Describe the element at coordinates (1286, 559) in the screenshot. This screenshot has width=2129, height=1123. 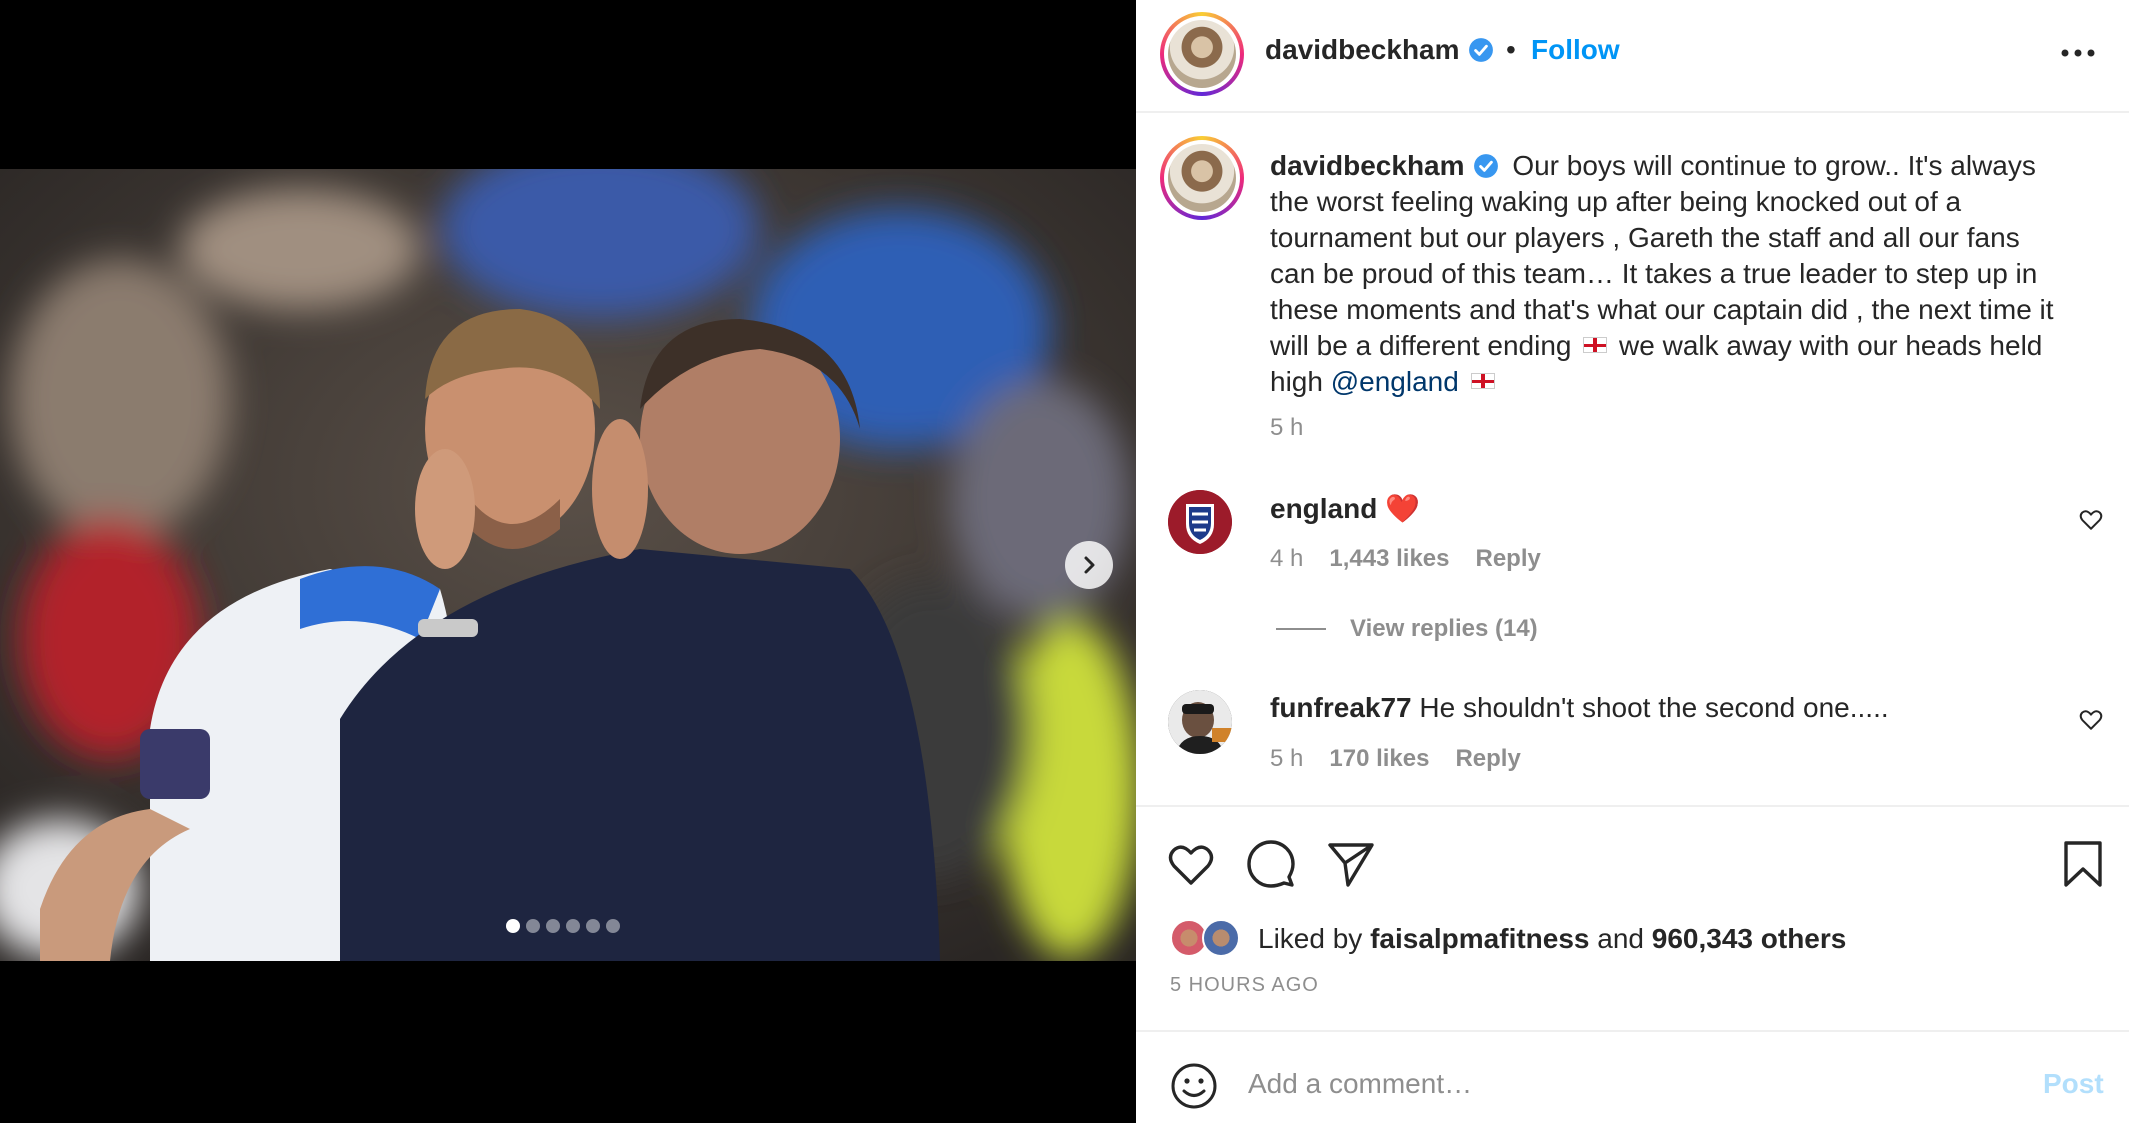
I see `comment-time: 4 h` at that location.